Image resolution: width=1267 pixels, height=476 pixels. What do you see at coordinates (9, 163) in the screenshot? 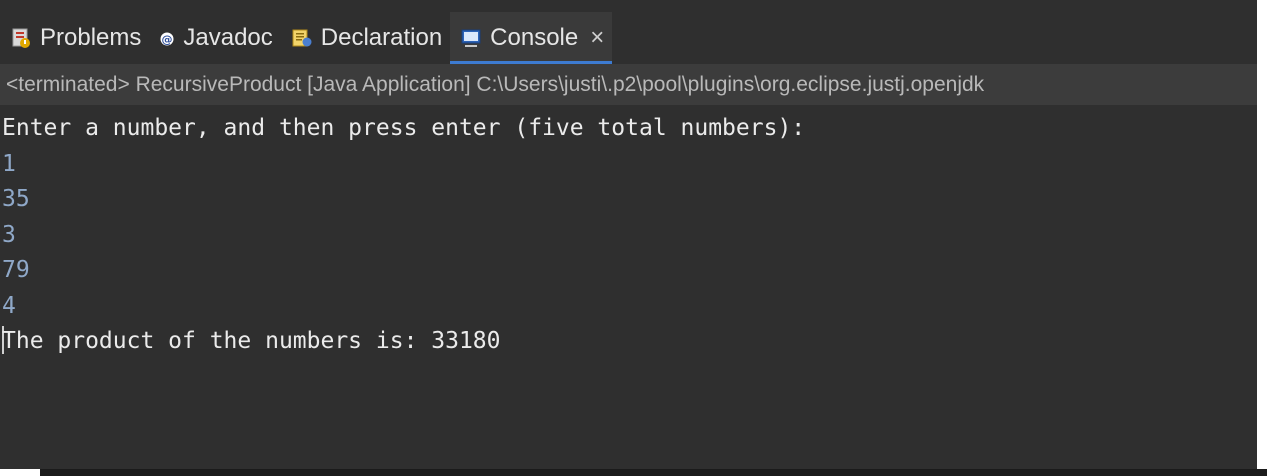
I see `console-input-line: 1` at bounding box center [9, 163].